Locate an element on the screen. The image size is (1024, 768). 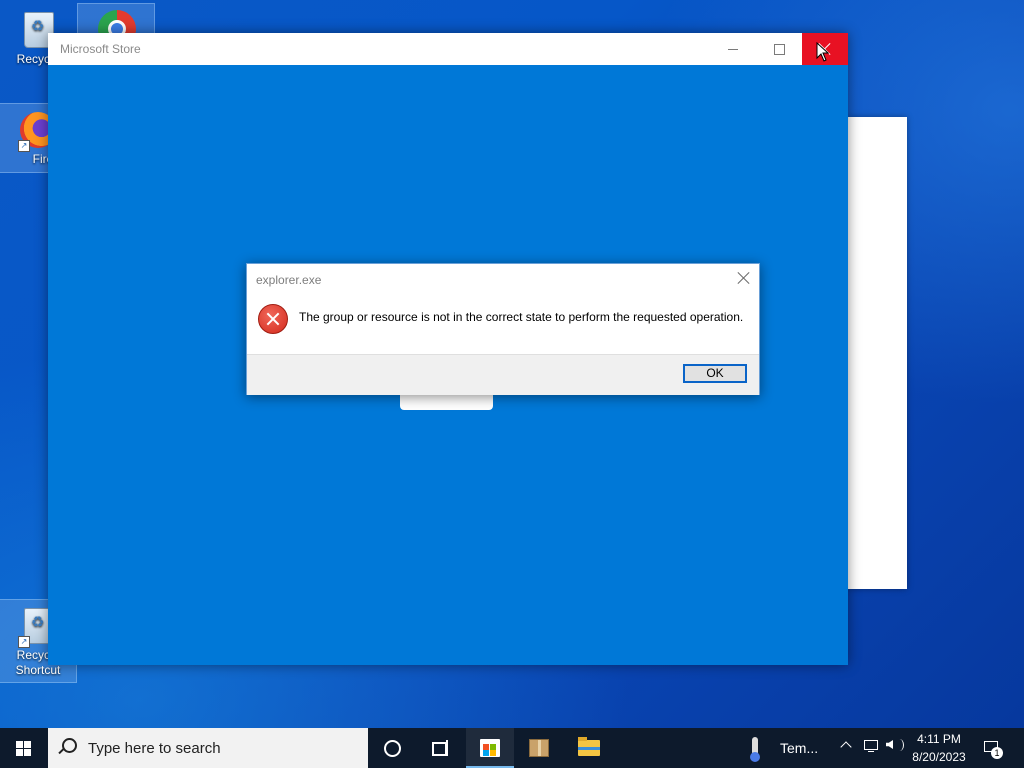
minimize-button is located at coordinates (733, 49).